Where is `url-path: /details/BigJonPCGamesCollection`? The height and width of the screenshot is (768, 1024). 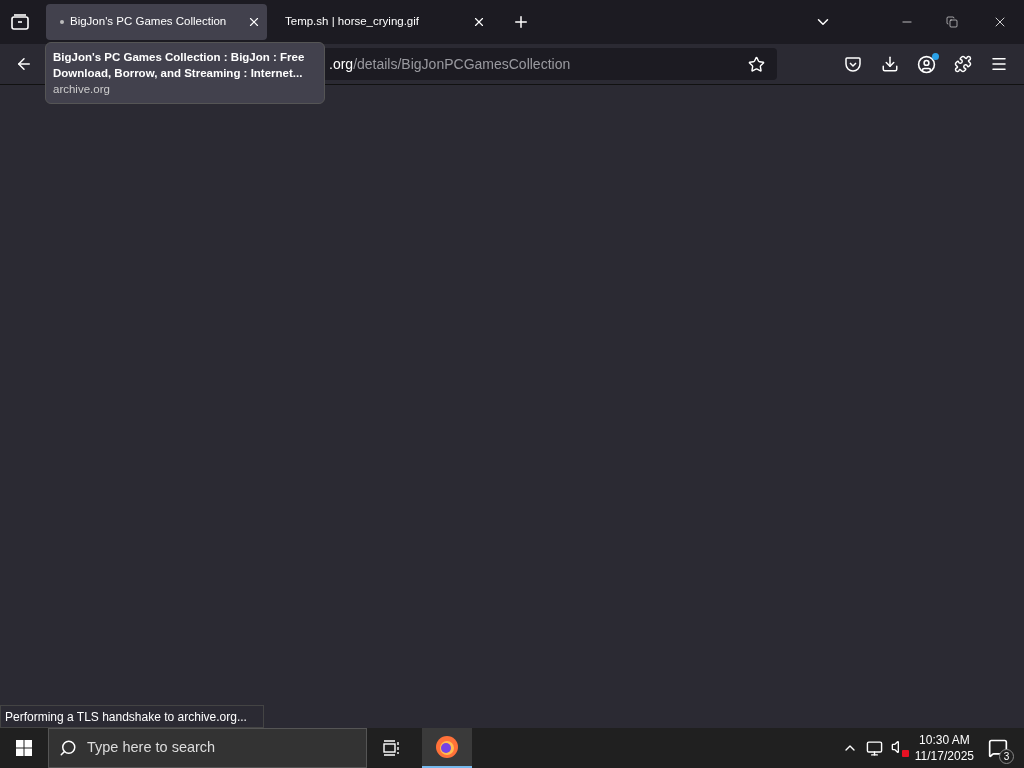 url-path: /details/BigJonPCGamesCollection is located at coordinates (462, 64).